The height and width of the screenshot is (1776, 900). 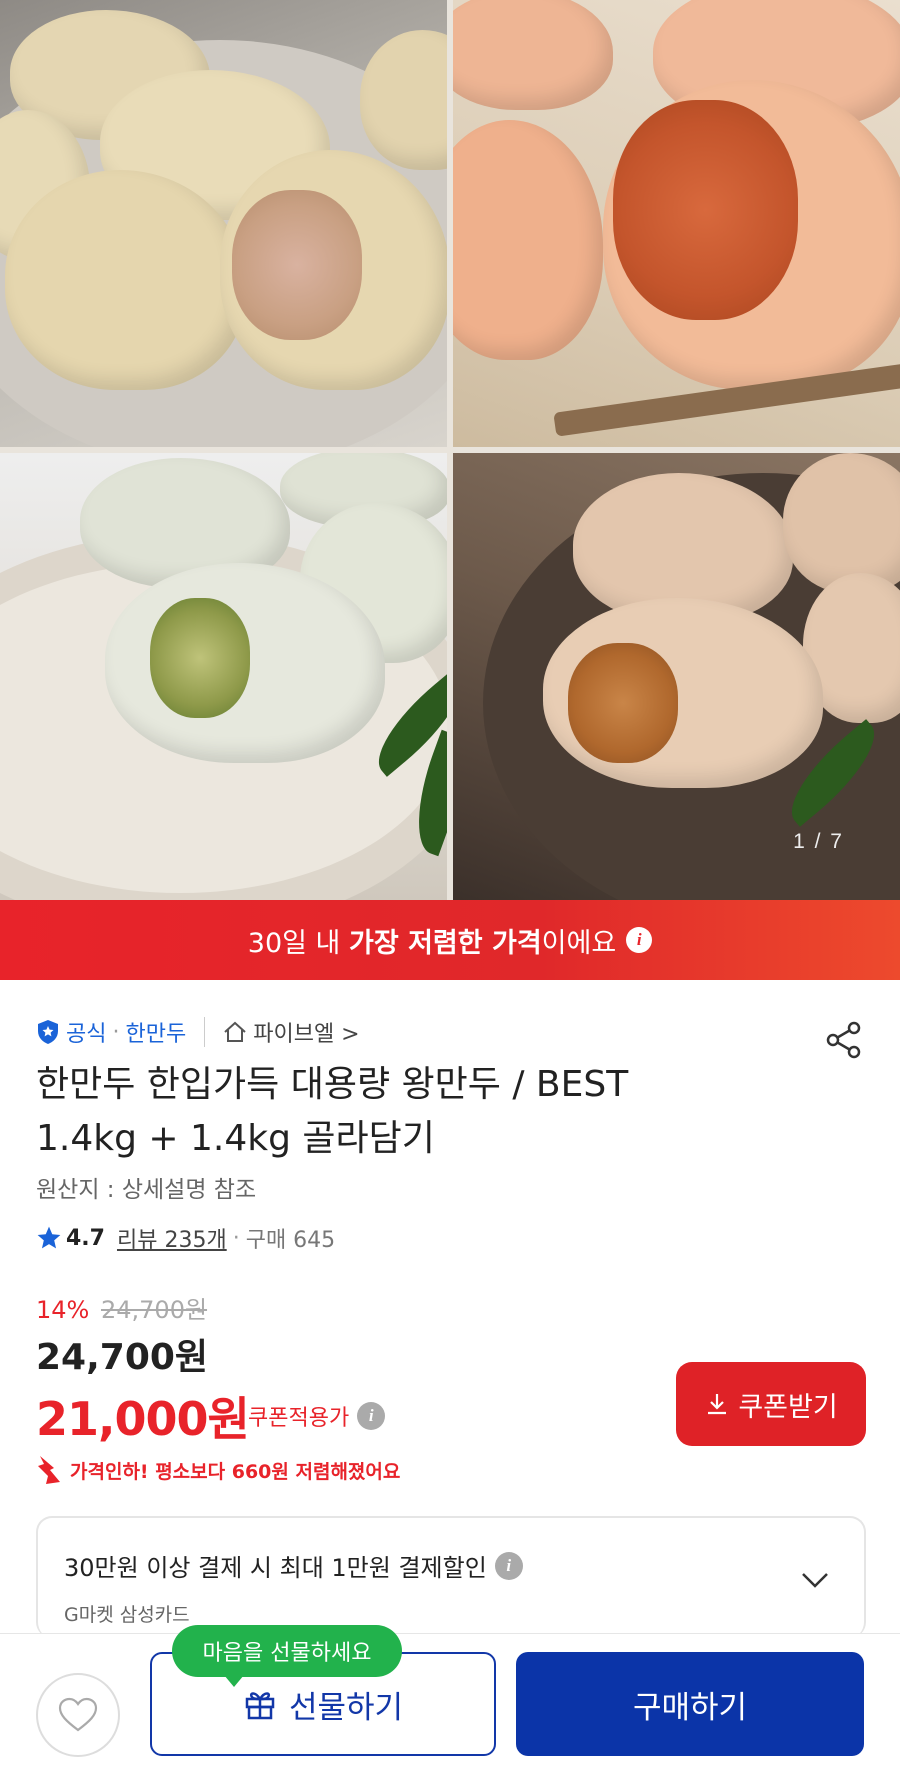 What do you see at coordinates (690, 1707) in the screenshot?
I see `buy-button-label: 구매하기` at bounding box center [690, 1707].